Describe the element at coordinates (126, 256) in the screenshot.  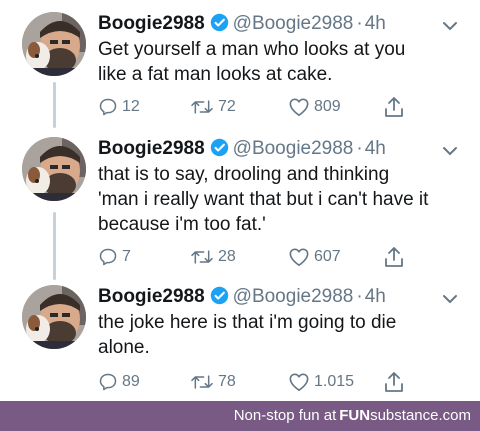
I see `reply-count: 7` at that location.